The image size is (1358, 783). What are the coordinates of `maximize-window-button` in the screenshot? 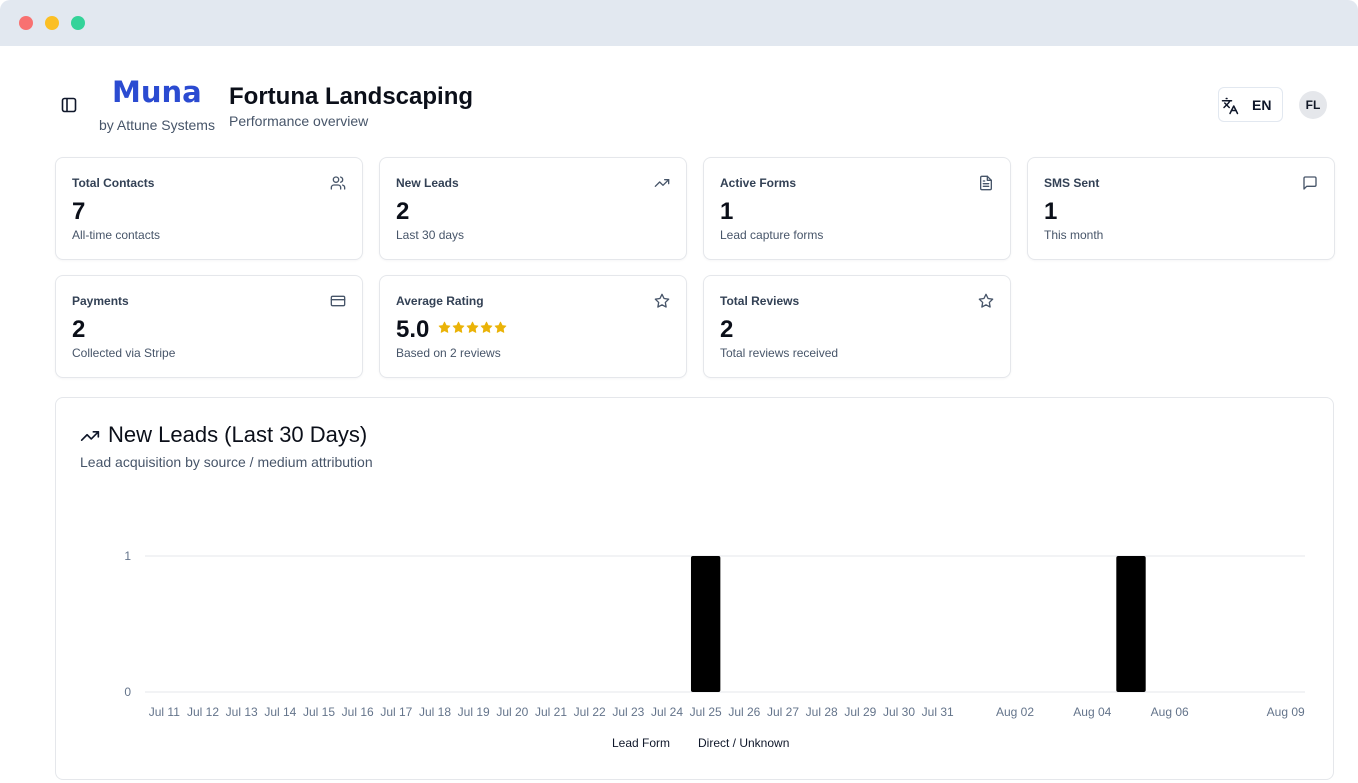 It's located at (78, 23).